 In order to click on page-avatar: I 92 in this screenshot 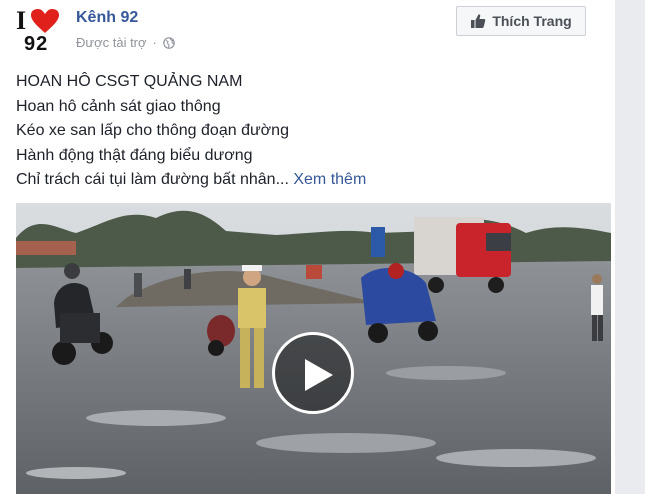, I will do `click(40, 32)`.